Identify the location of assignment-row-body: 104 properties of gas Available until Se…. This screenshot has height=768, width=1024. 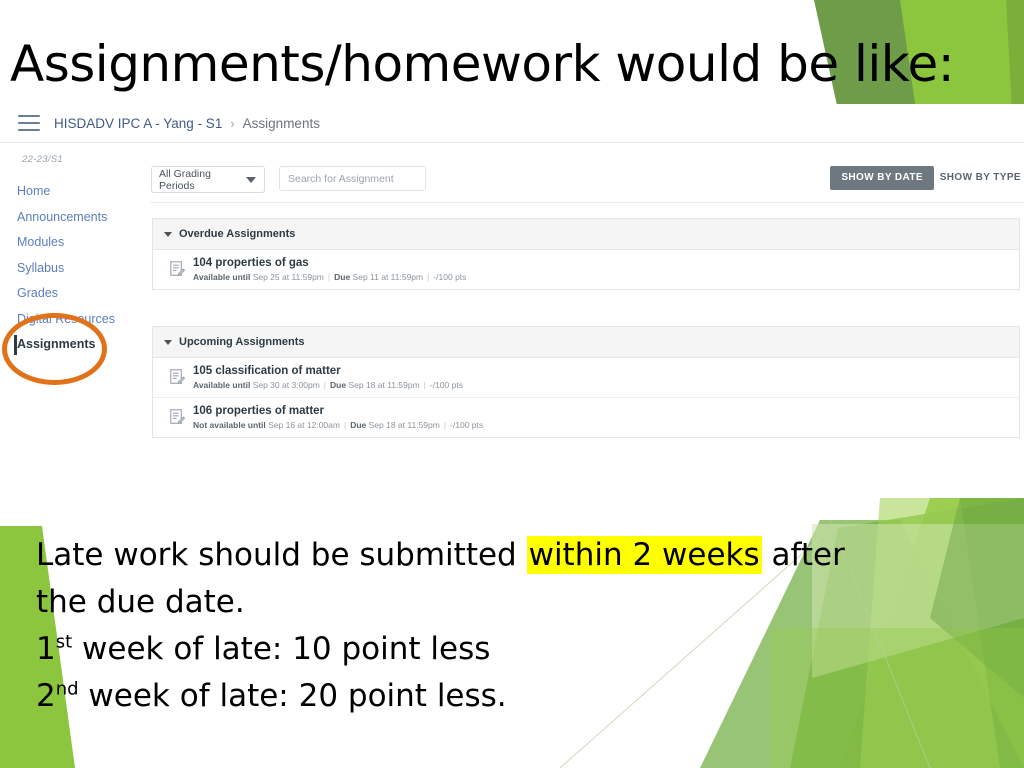
(605, 270).